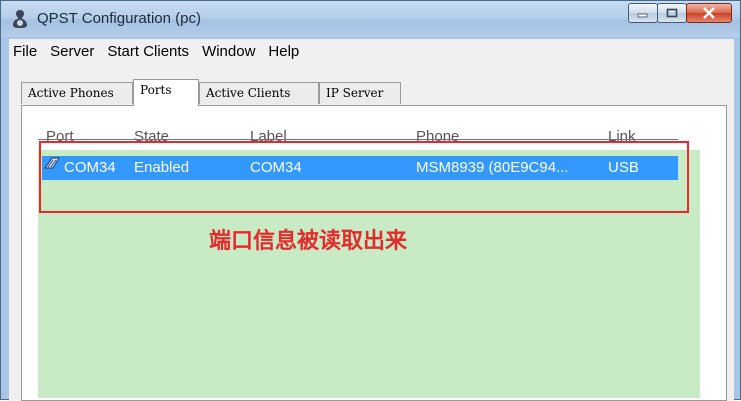 The height and width of the screenshot is (401, 741). I want to click on tab-active-phones: Active Phones, so click(77, 93).